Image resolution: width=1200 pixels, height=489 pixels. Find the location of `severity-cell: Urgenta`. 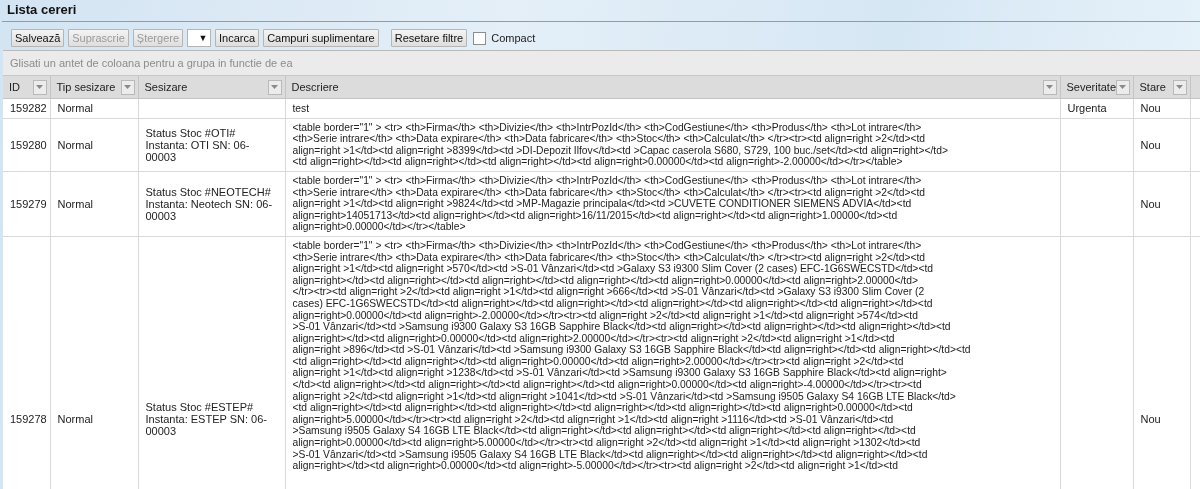

severity-cell: Urgenta is located at coordinates (1087, 108).